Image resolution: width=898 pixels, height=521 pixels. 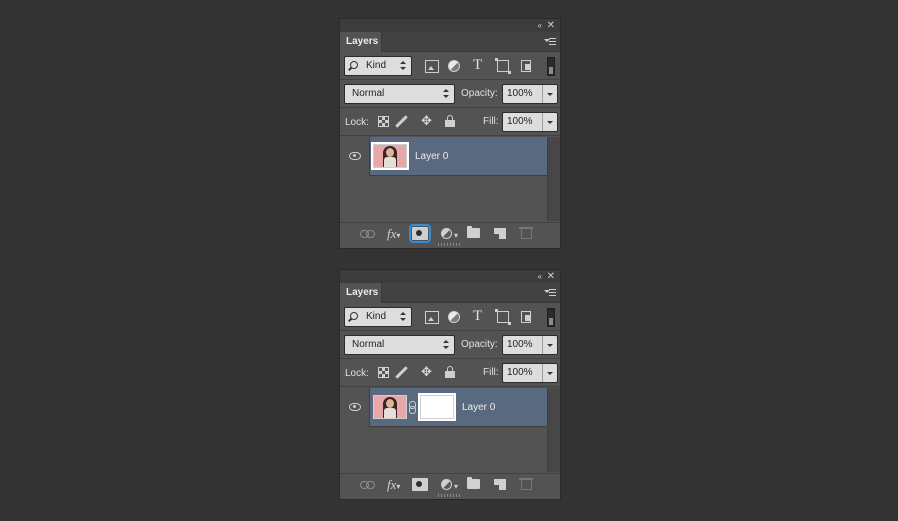 I want to click on lock-label: Lock:, so click(x=357, y=122).